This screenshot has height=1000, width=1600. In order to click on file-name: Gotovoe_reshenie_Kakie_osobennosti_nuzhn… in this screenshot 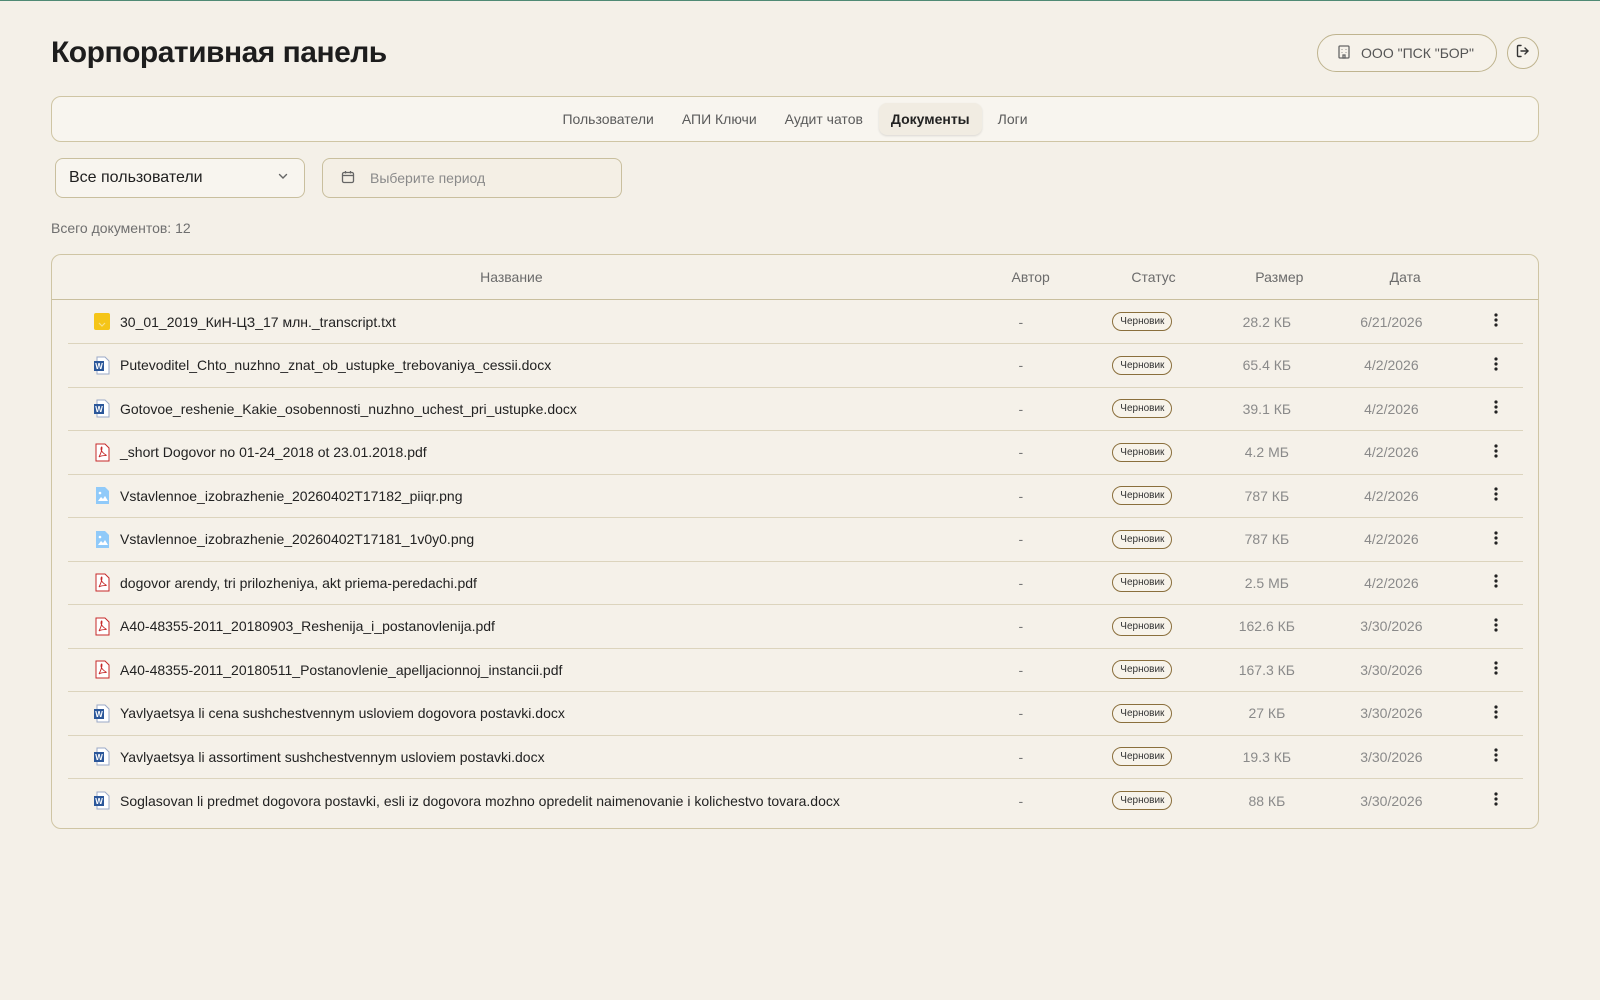, I will do `click(348, 408)`.